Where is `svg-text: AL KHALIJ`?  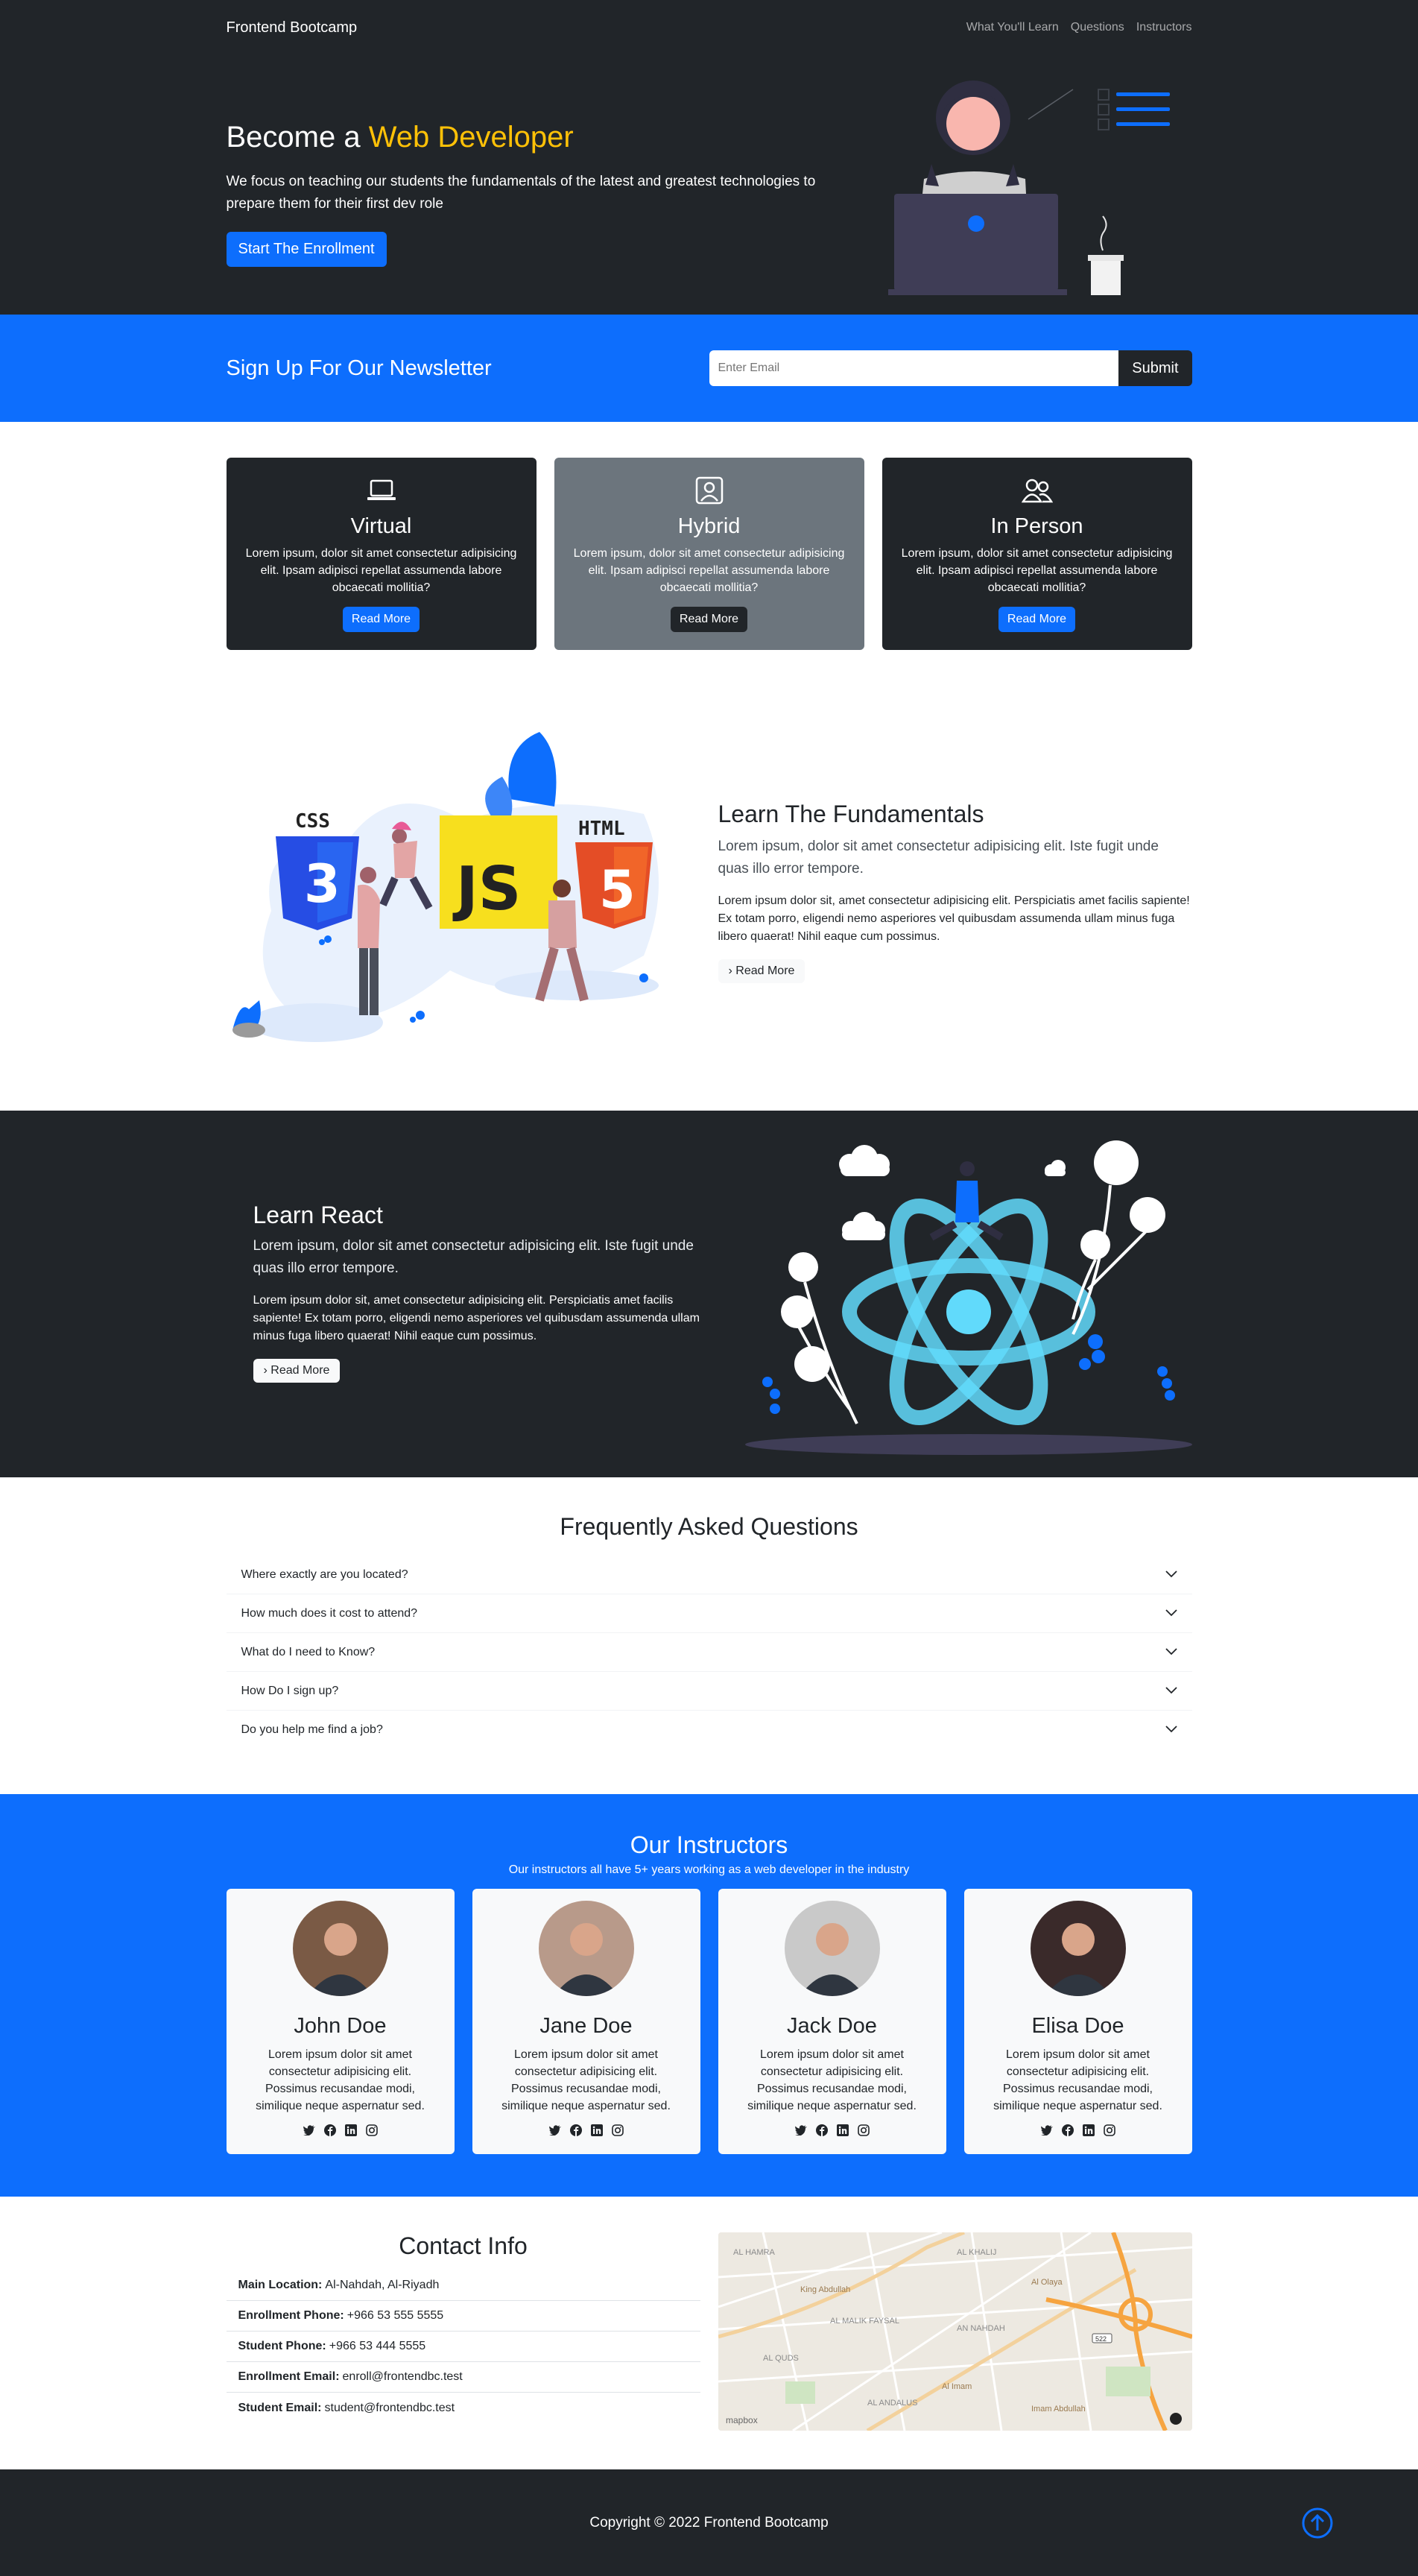
svg-text: AL KHALIJ is located at coordinates (976, 2252).